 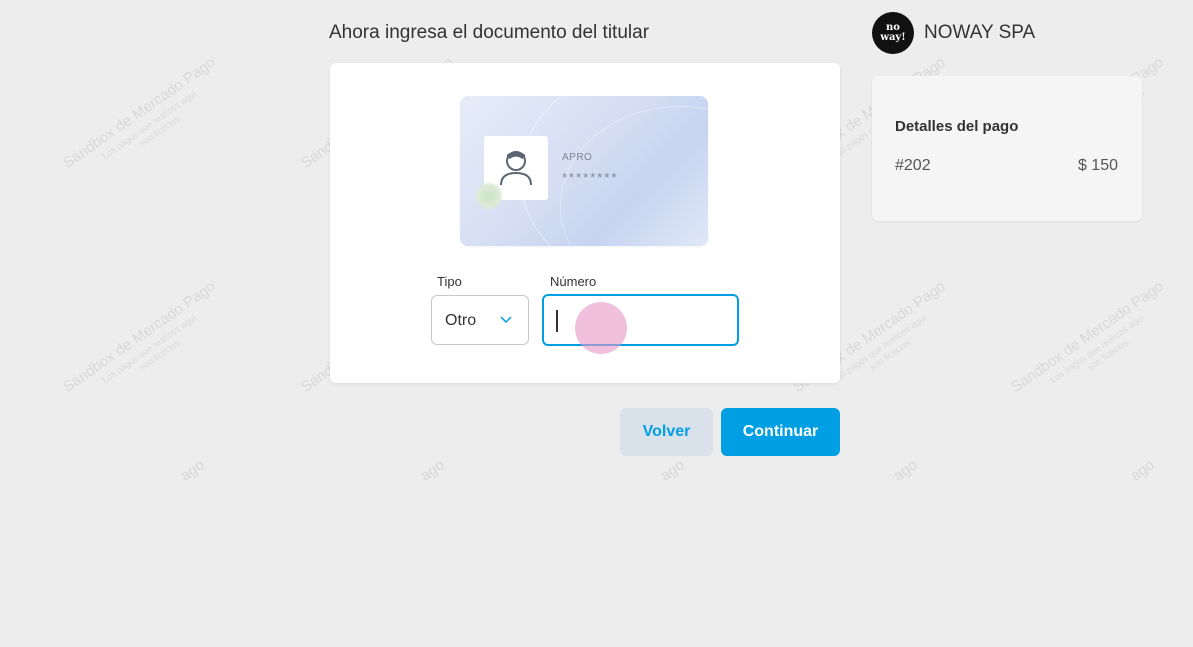 I want to click on number-label: Número, so click(x=573, y=281).